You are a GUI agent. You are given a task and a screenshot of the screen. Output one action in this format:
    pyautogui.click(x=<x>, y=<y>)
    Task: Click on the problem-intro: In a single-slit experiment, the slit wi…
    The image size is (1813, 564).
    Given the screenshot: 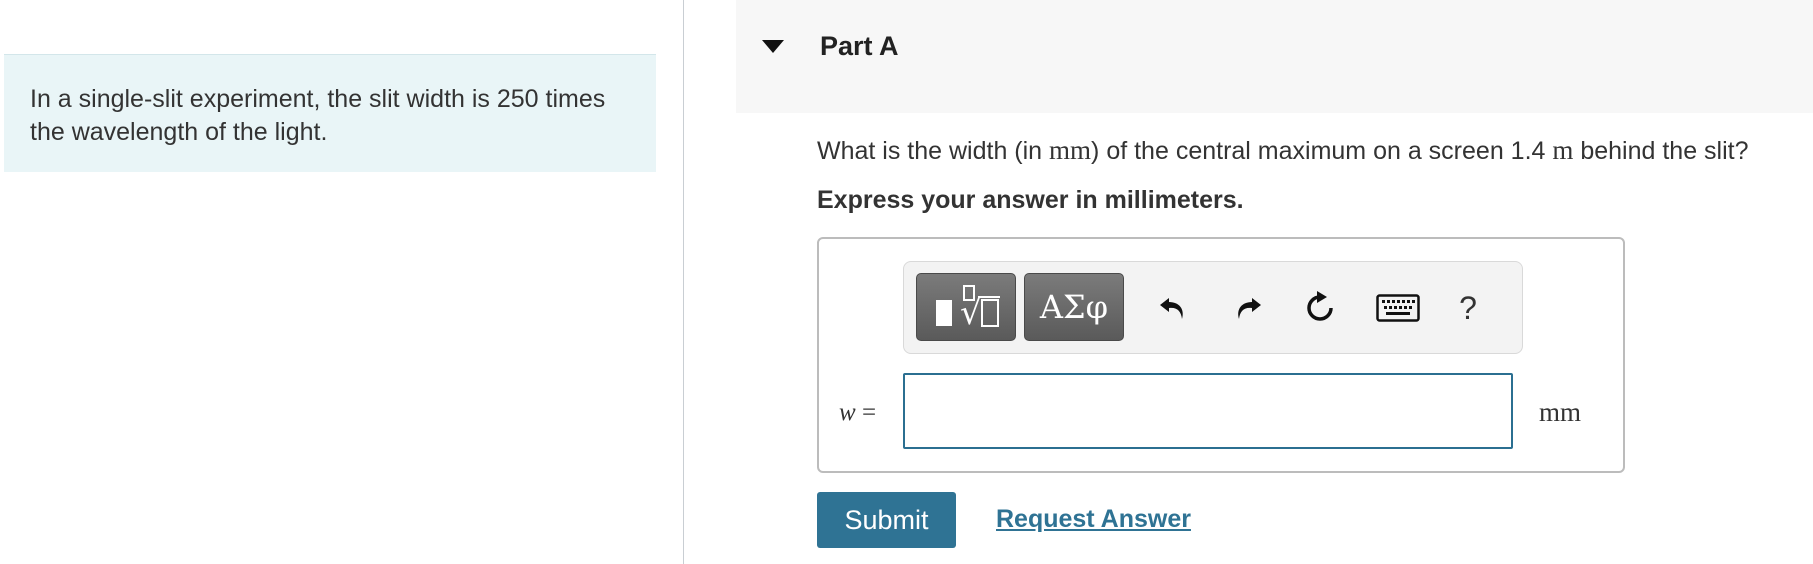 What is the action you would take?
    pyautogui.click(x=330, y=113)
    